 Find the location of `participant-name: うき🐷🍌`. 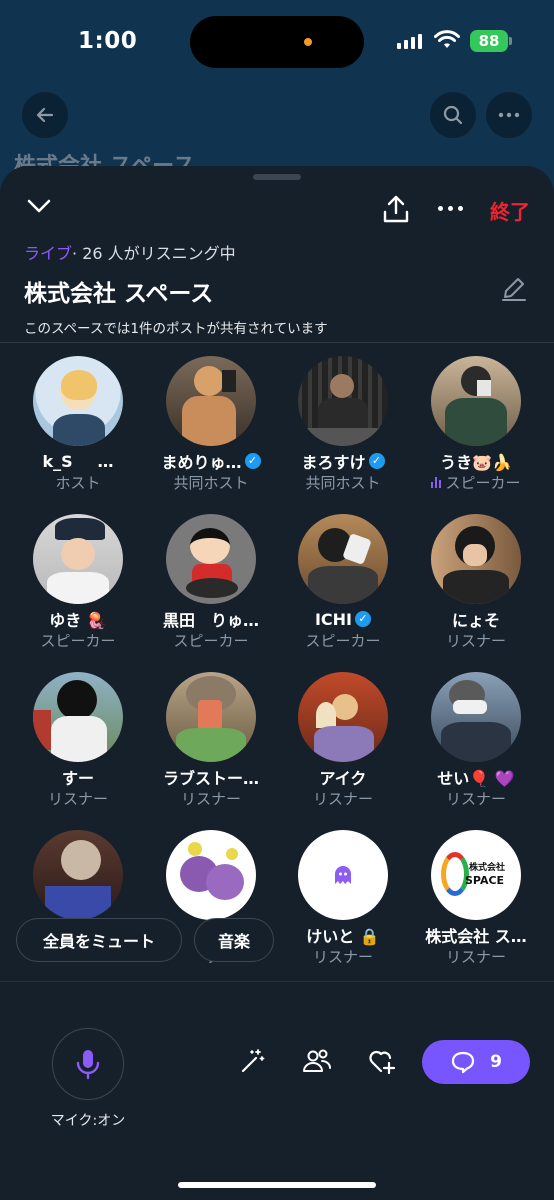

participant-name: うき🐷🍌 is located at coordinates (476, 462).